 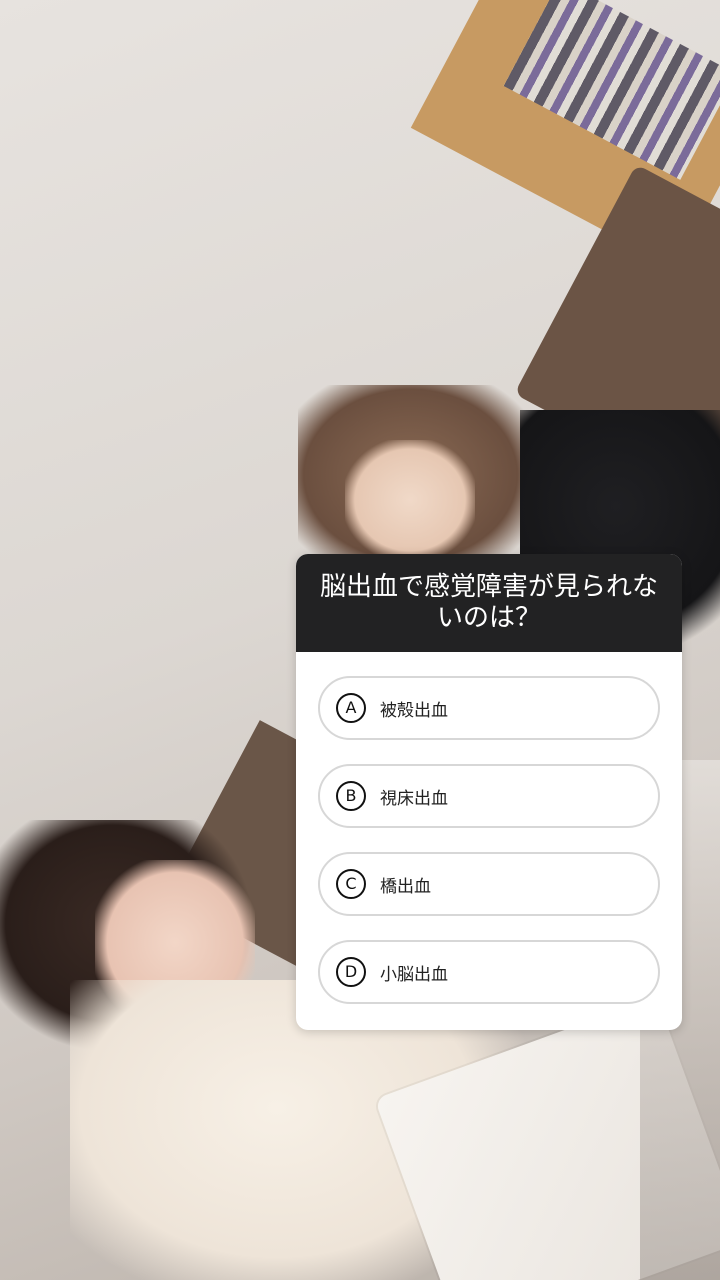 What do you see at coordinates (405, 886) in the screenshot?
I see `option-label-c: 橋出血` at bounding box center [405, 886].